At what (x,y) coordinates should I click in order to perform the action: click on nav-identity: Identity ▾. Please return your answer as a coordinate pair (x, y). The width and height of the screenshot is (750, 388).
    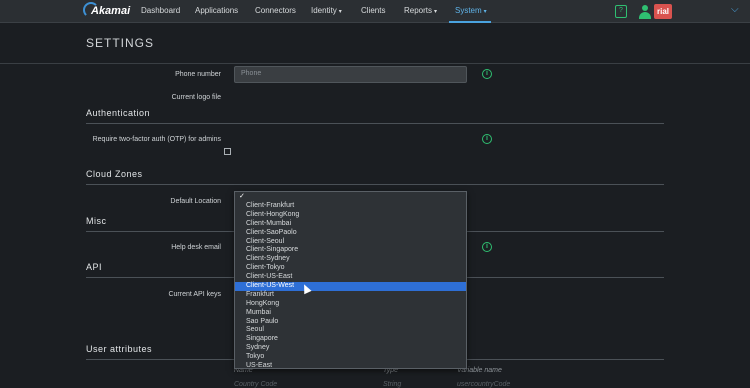
    Looking at the image, I should click on (326, 11).